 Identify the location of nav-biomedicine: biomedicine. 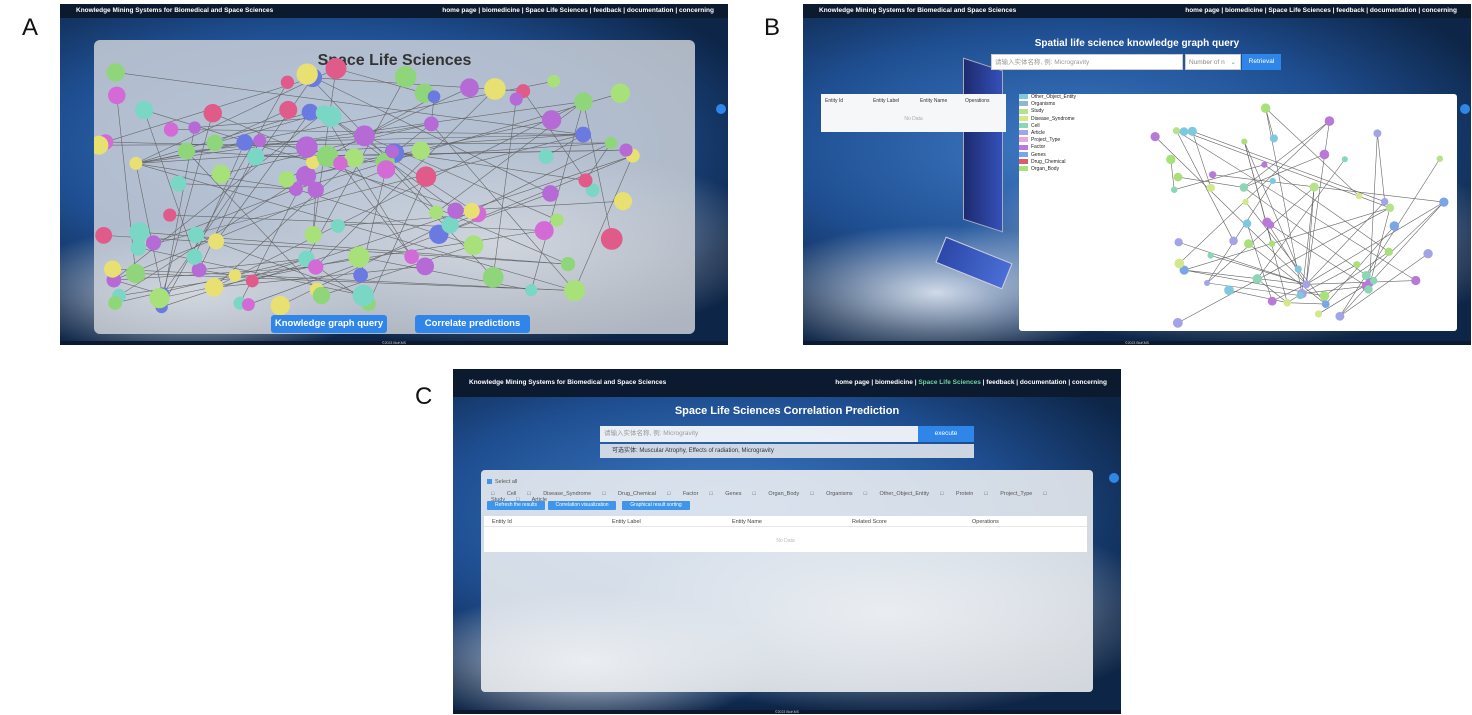
(501, 10).